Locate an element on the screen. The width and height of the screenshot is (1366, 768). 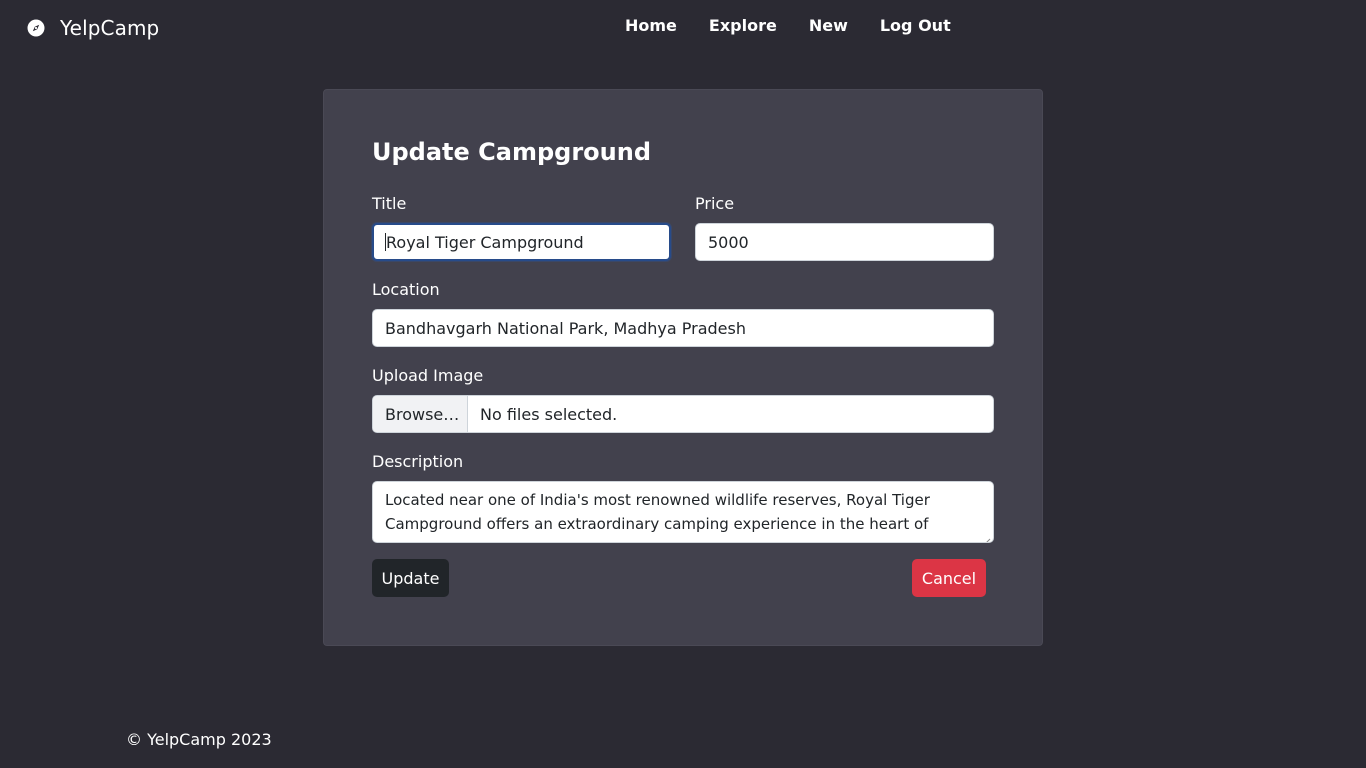
title-input: Royal Tiger Campground is located at coordinates (521, 242).